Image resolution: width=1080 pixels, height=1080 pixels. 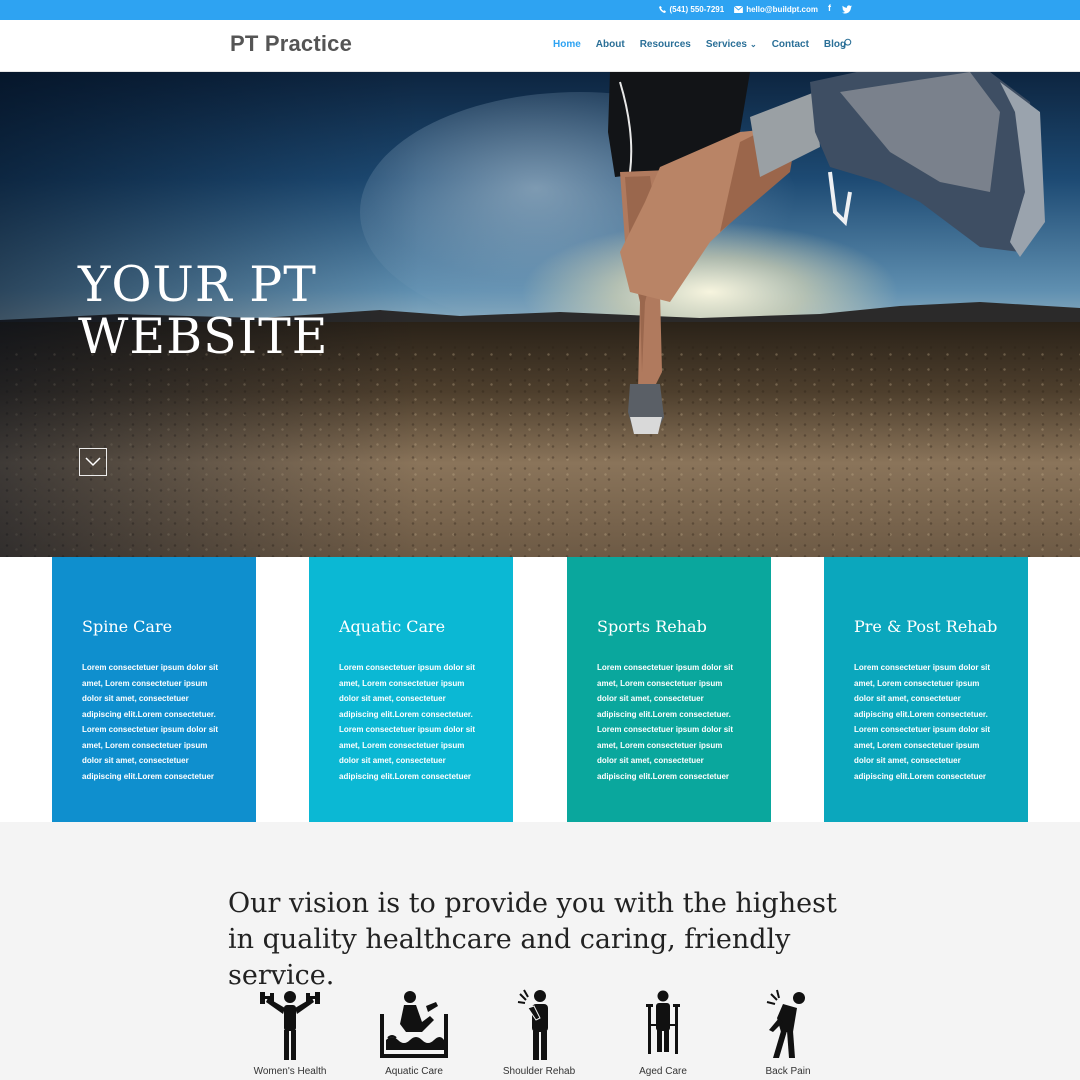 I want to click on weightlifting-icon, so click(x=290, y=1025).